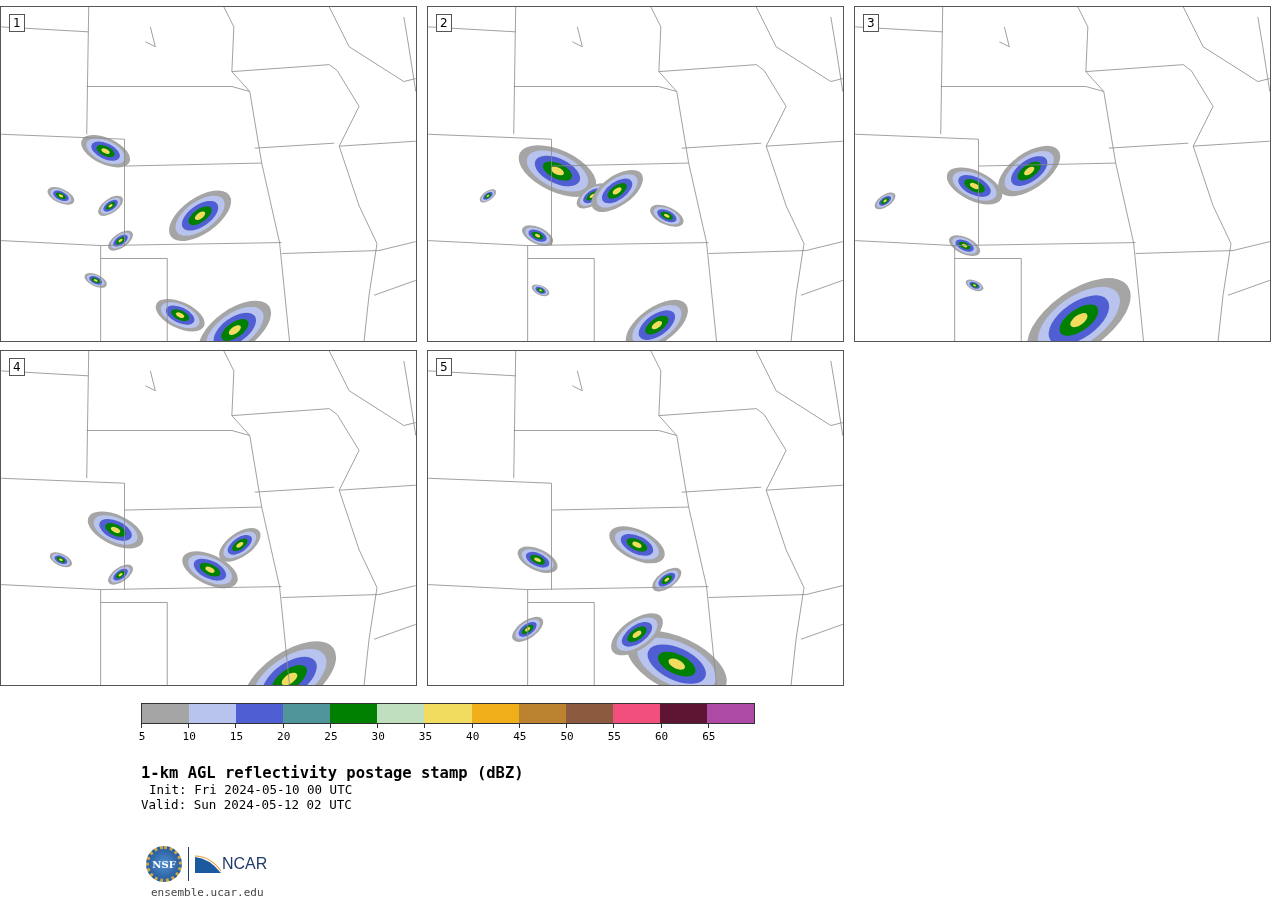  What do you see at coordinates (189, 736) in the screenshot?
I see `tick-label: 10` at bounding box center [189, 736].